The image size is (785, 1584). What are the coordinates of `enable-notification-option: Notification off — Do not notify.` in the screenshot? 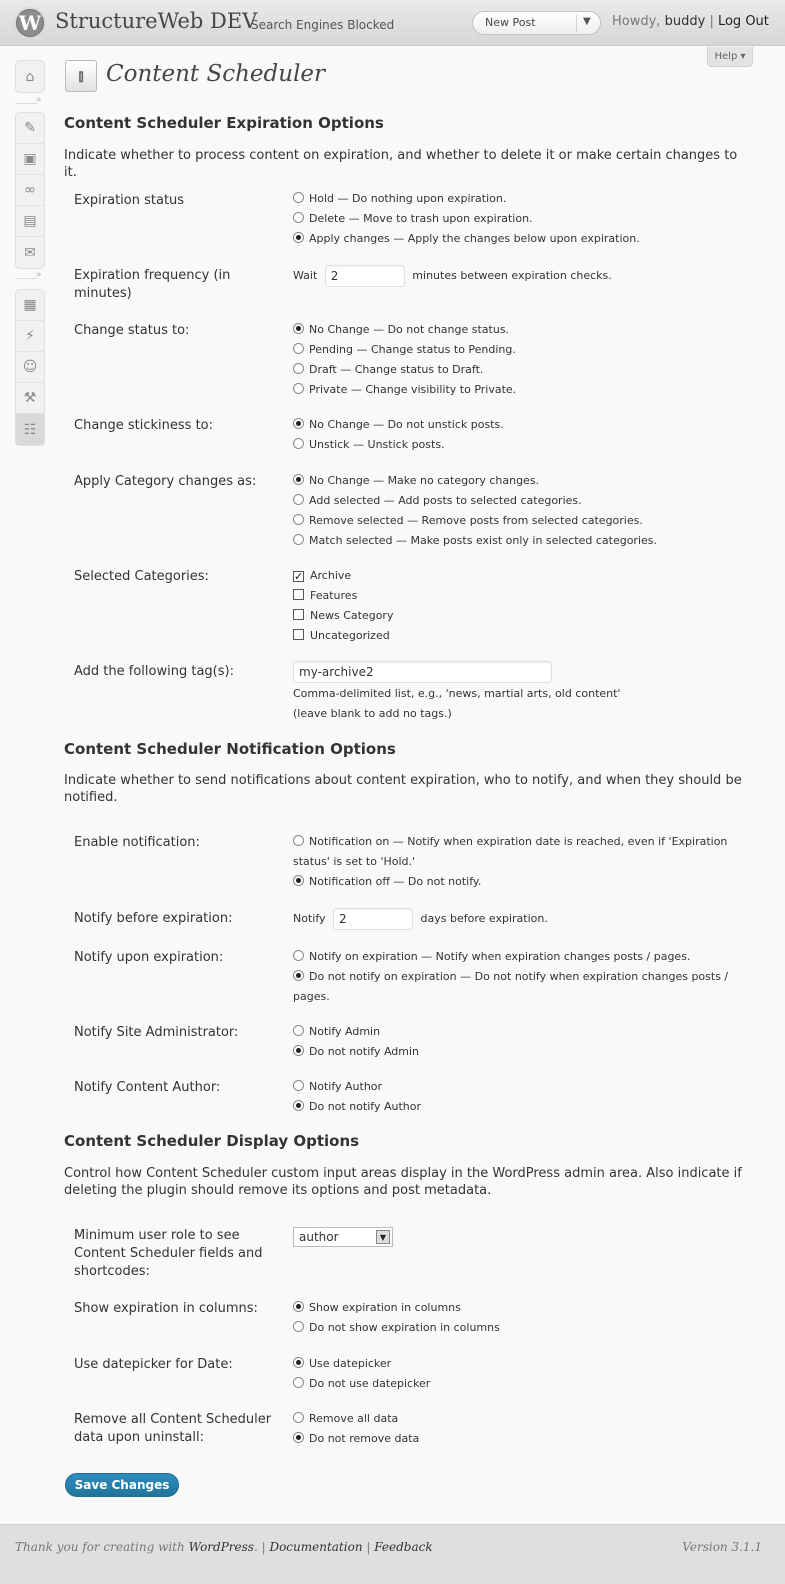 It's located at (523, 882).